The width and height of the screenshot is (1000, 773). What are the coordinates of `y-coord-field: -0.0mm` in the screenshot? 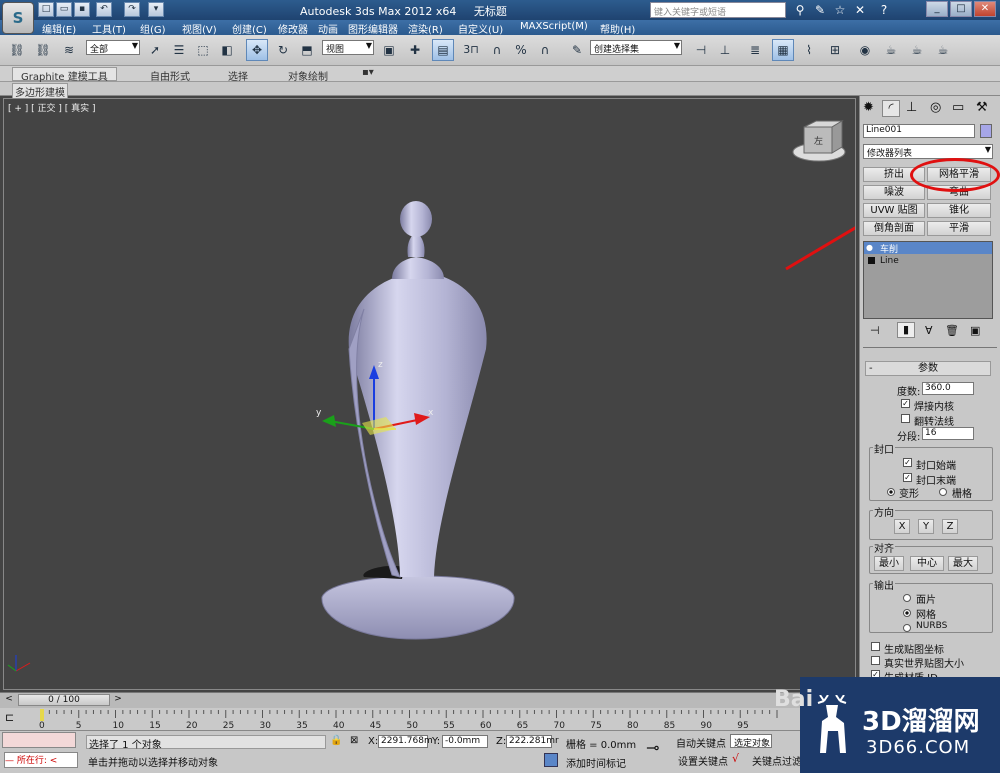 It's located at (465, 741).